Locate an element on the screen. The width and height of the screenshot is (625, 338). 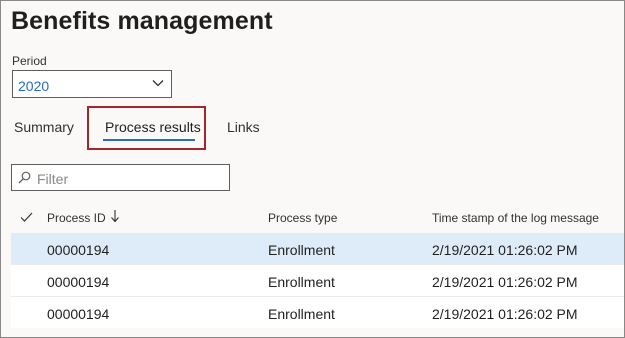
column-header-process-type: Process type is located at coordinates (302, 218).